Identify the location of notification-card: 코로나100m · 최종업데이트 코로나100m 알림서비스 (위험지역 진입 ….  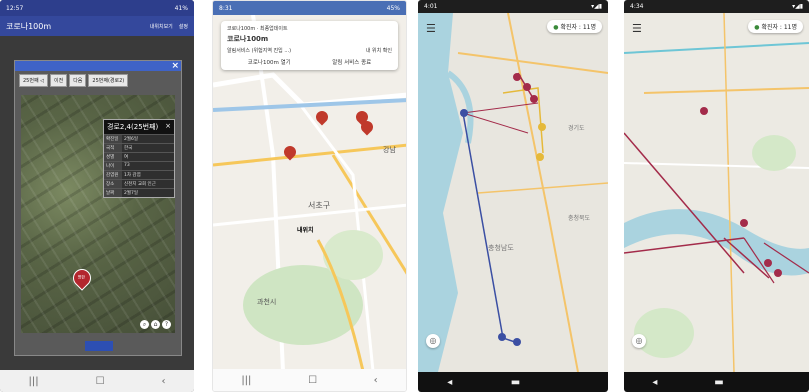
(309, 45).